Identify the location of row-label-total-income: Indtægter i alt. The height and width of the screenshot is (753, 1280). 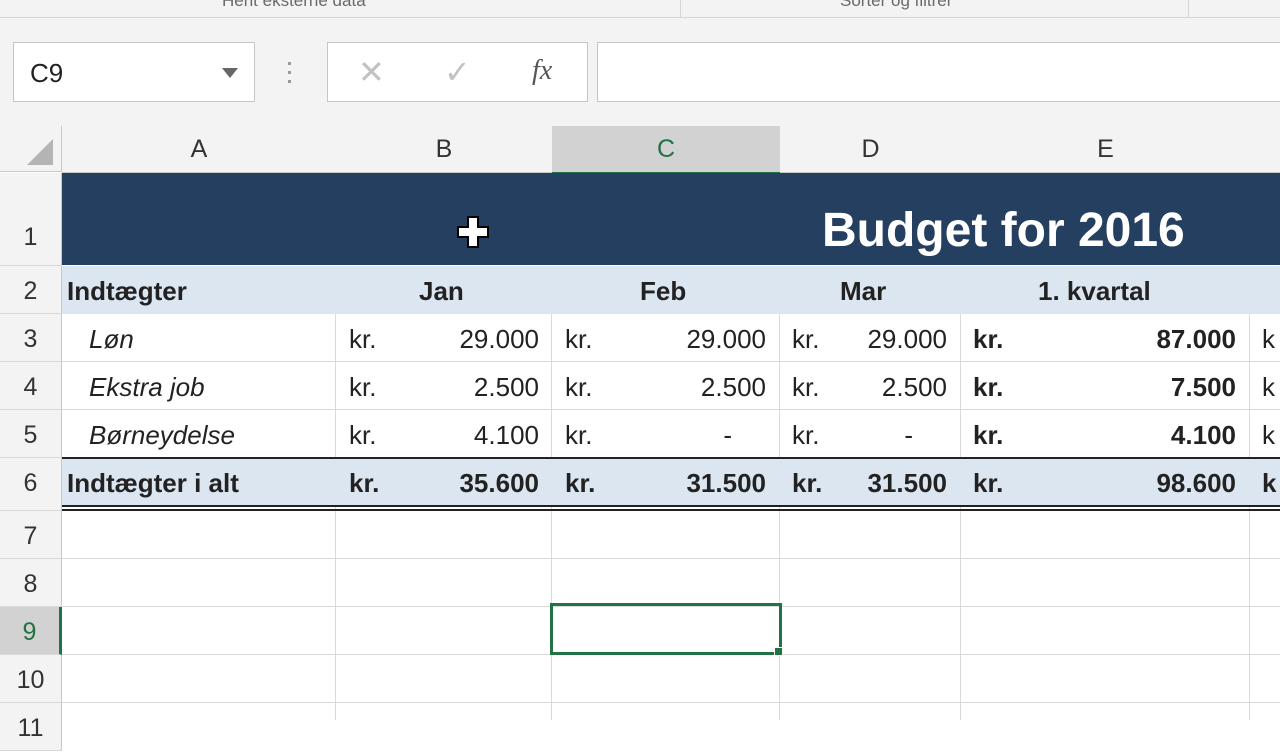
(153, 483).